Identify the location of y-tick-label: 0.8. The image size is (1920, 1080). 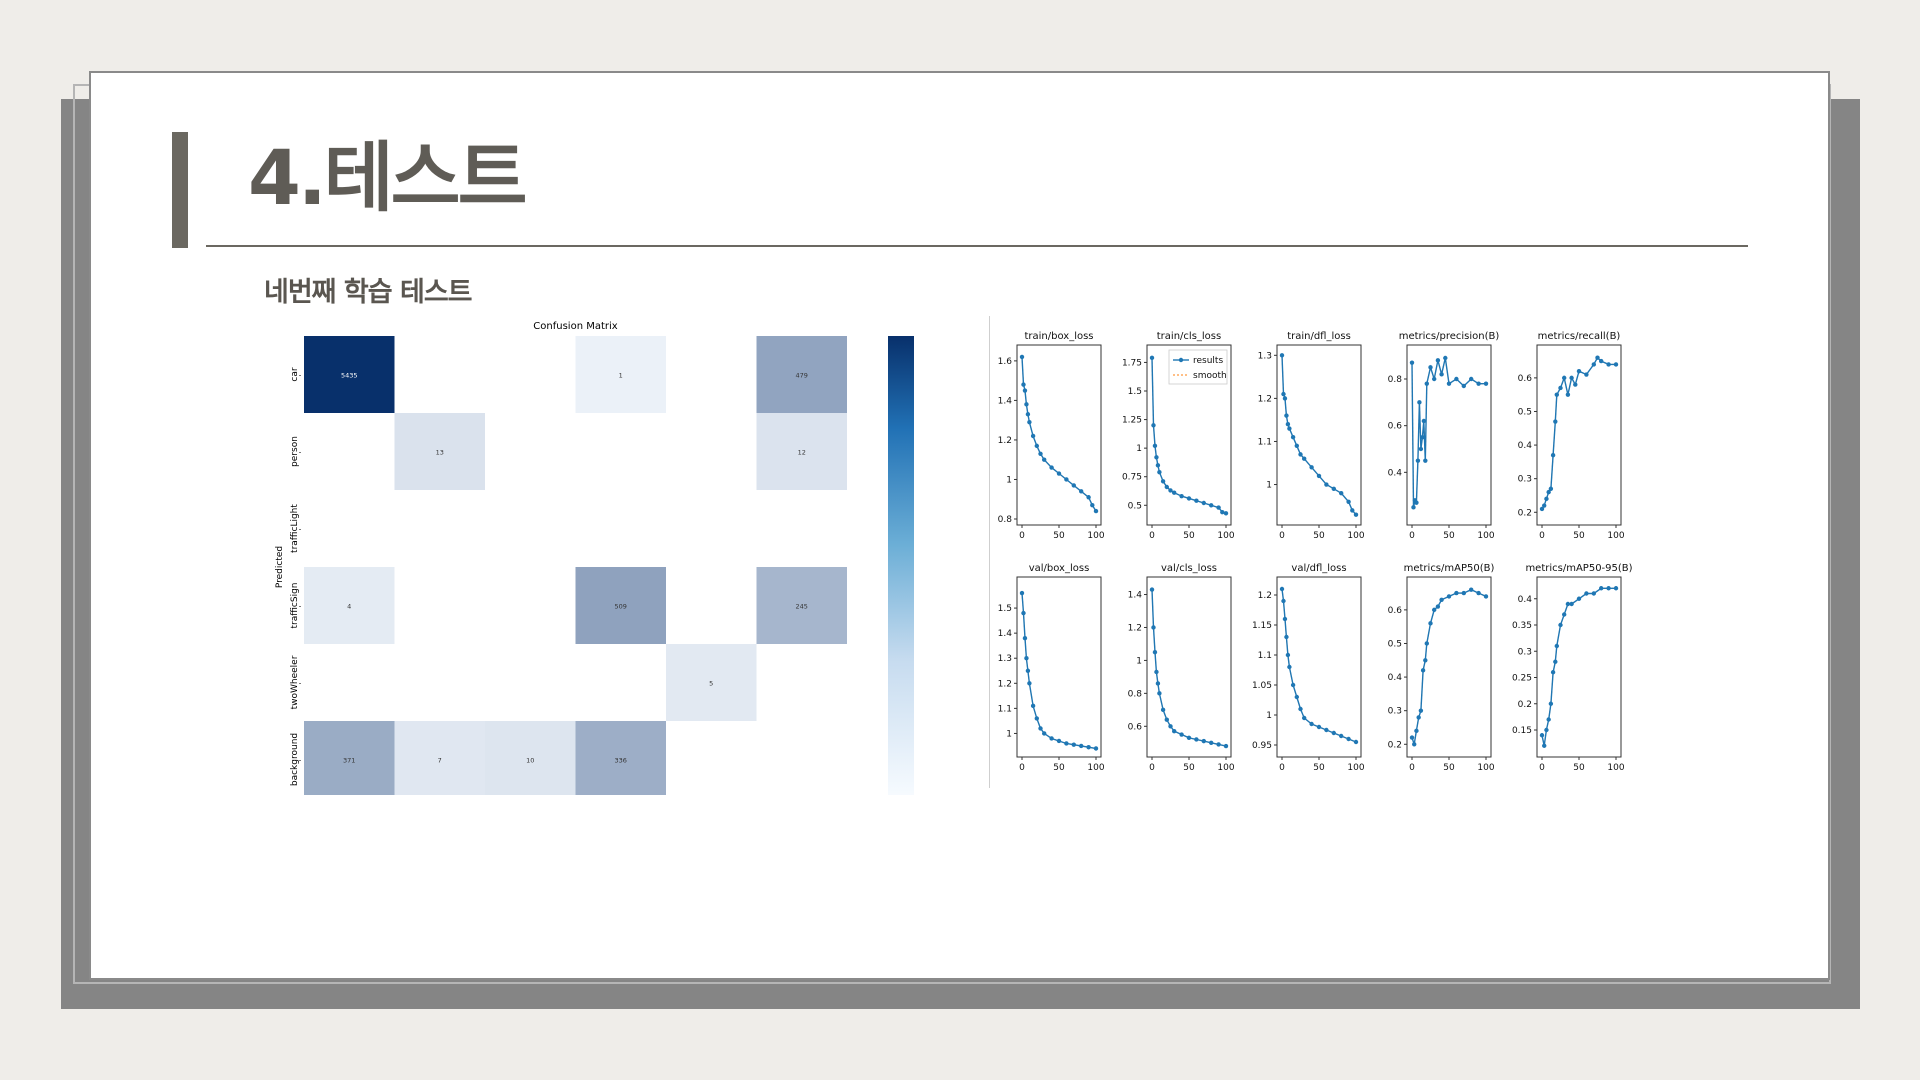
(1005, 520).